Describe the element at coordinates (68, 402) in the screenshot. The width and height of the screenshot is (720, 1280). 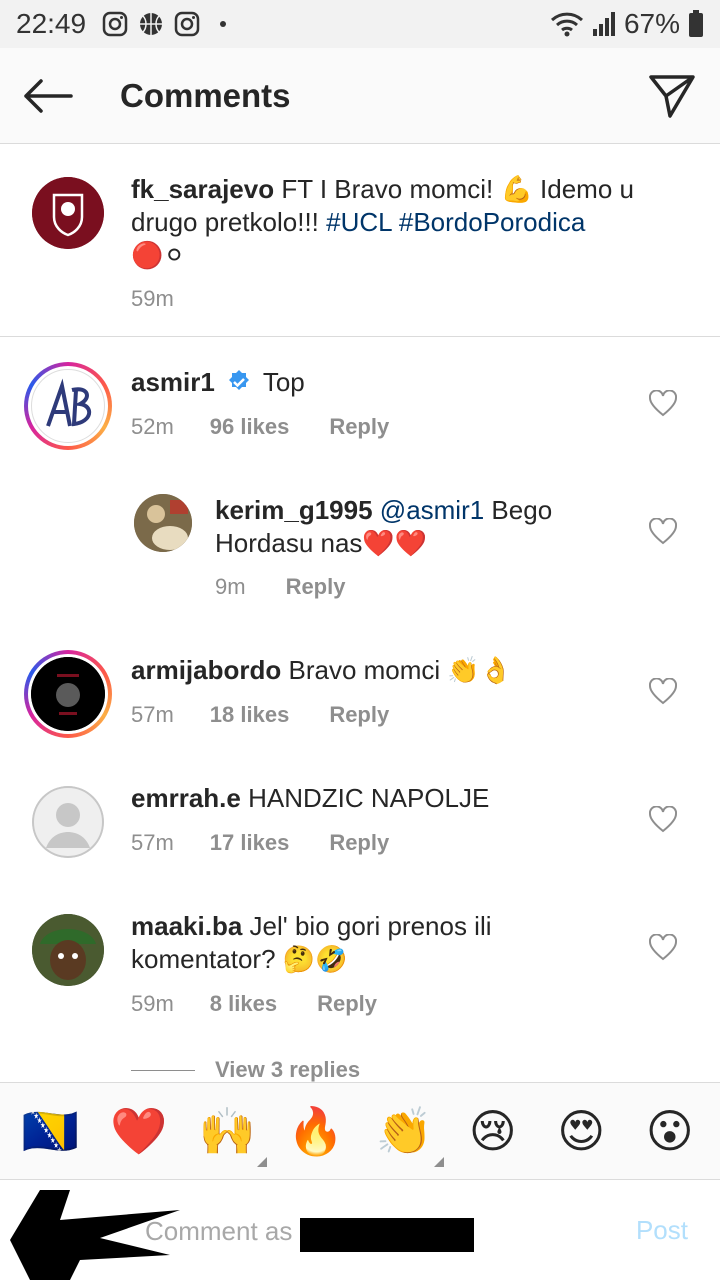
I see `monogram-ab-icon` at that location.